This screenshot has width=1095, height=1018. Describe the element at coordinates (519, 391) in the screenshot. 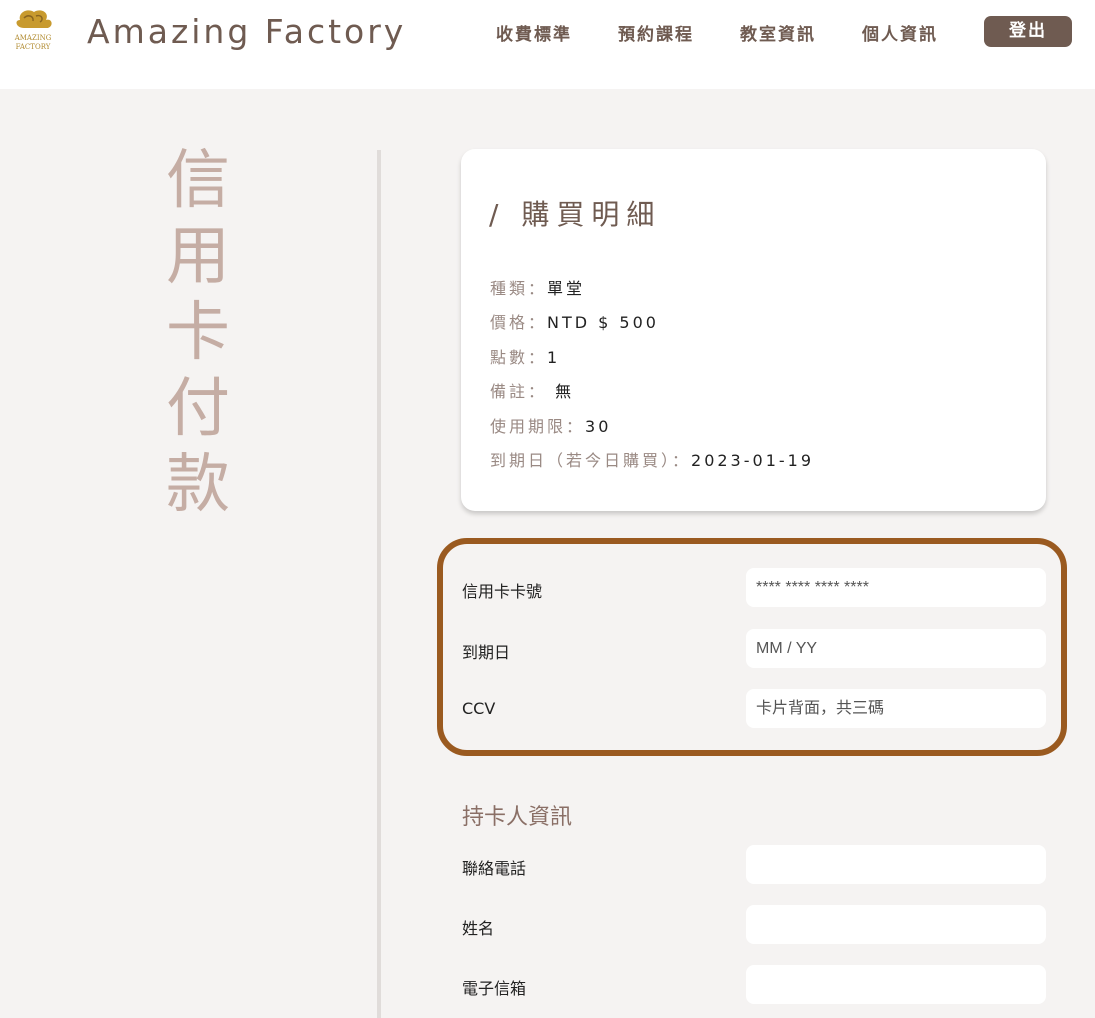

I see `detail-label: 備註：` at that location.